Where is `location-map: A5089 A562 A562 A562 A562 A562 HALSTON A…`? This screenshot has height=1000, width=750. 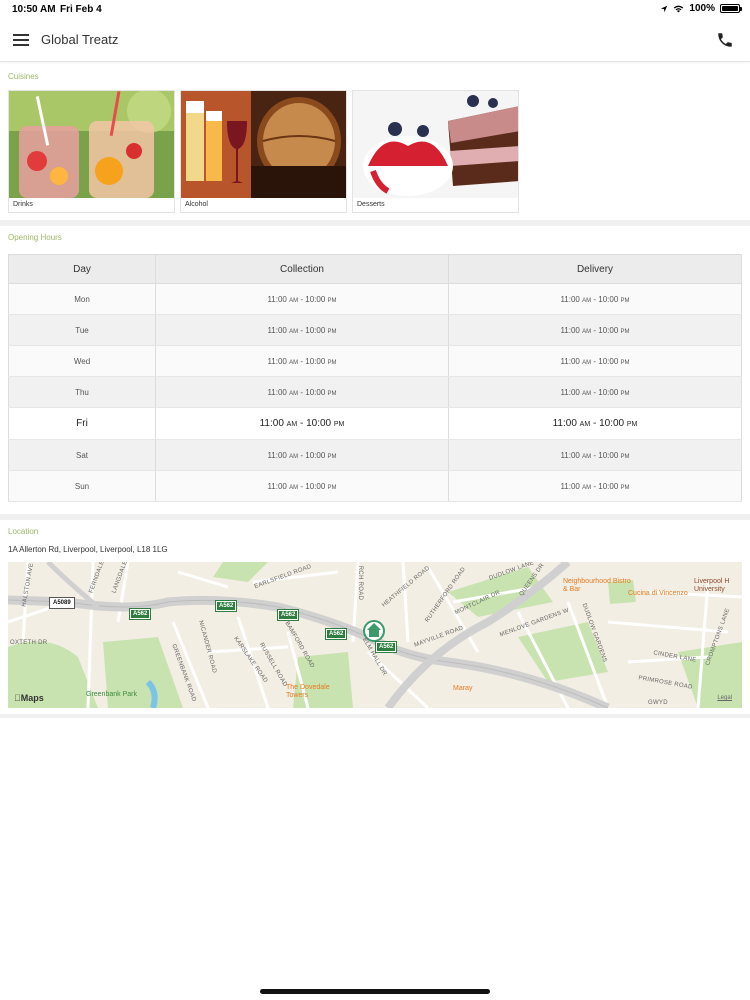 location-map: A5089 A562 A562 A562 A562 A562 HALSTON A… is located at coordinates (375, 635).